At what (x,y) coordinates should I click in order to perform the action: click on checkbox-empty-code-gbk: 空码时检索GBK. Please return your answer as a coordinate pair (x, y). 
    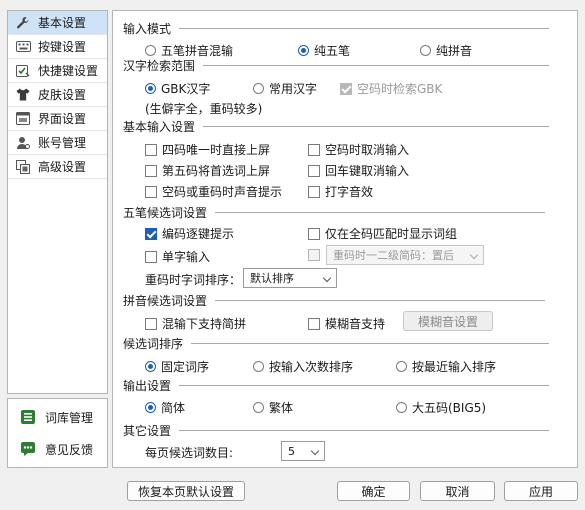
    Looking at the image, I should click on (391, 88).